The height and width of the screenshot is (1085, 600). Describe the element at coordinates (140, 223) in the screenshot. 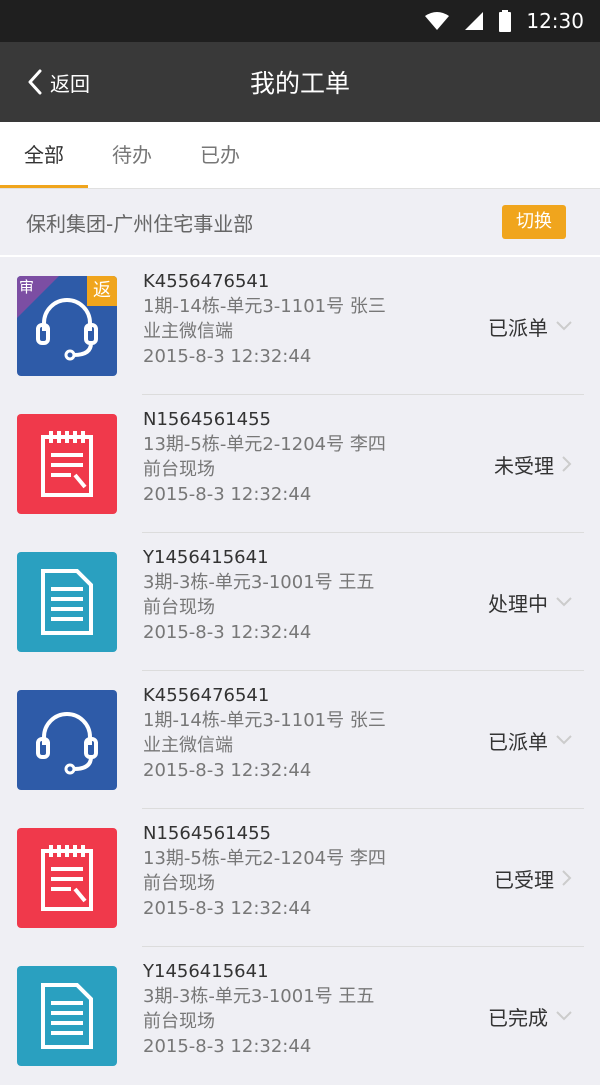

I see `org-name: 保利集团-广州住宅事业部` at that location.